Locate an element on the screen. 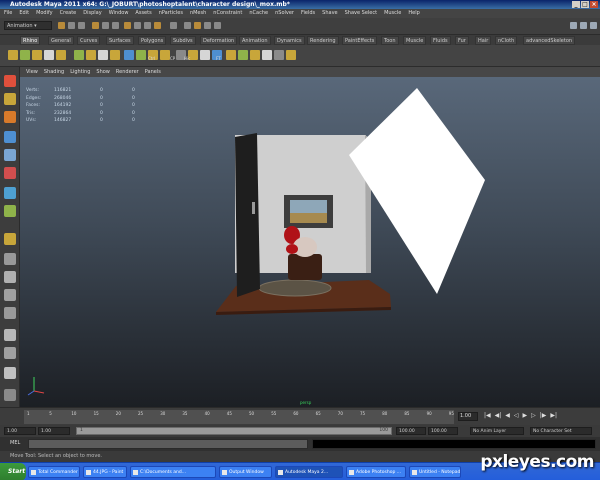 The height and width of the screenshot is (480, 600). menu-ncache: nCache is located at coordinates (258, 13).